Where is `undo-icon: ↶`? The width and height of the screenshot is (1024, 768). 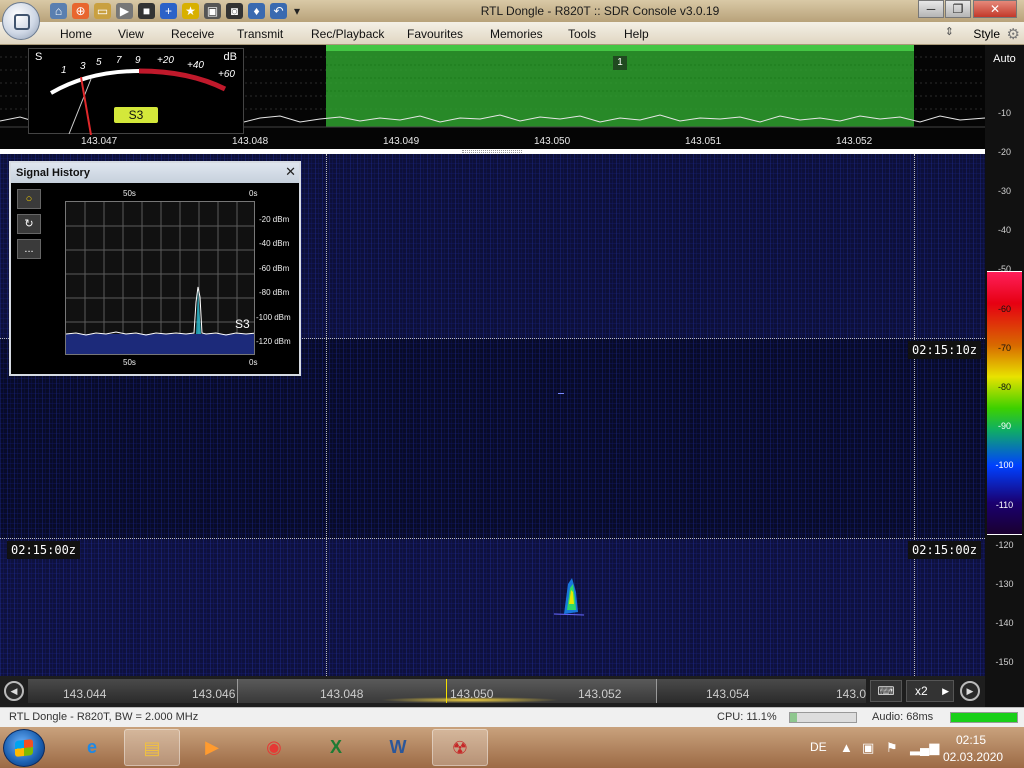
undo-icon: ↶ is located at coordinates (278, 11).